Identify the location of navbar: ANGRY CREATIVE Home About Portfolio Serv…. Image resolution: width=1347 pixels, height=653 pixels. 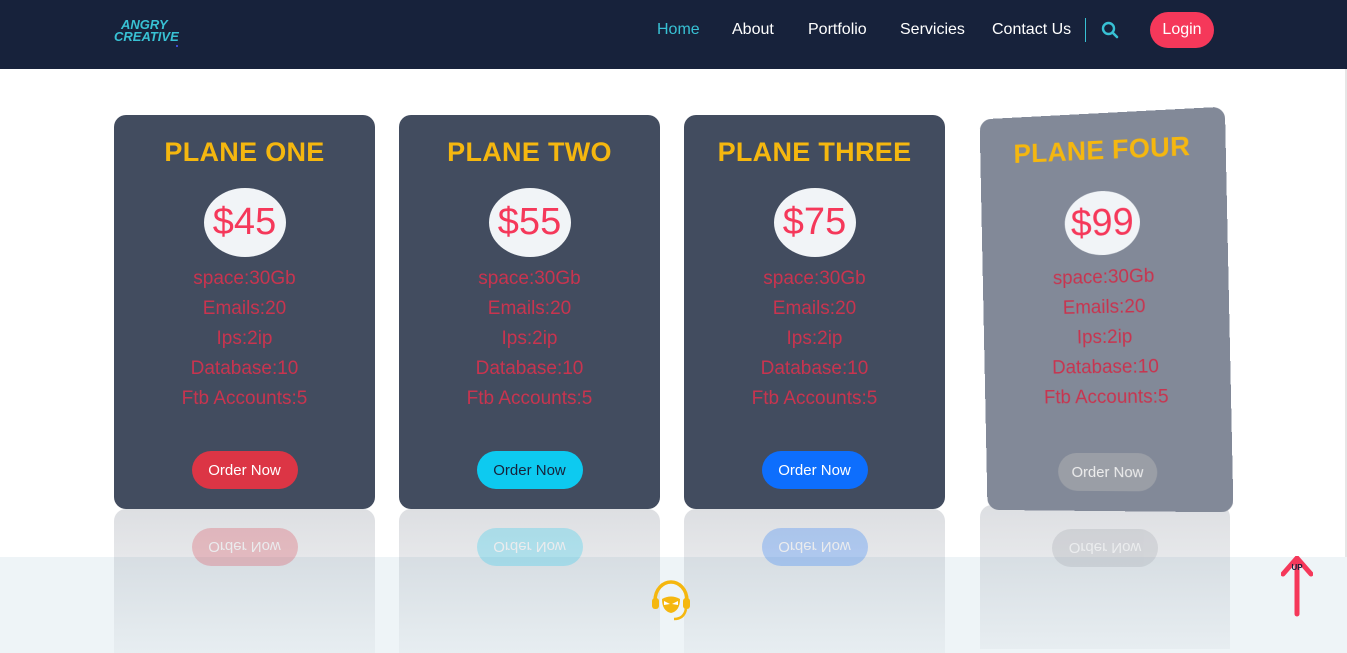
(673, 34).